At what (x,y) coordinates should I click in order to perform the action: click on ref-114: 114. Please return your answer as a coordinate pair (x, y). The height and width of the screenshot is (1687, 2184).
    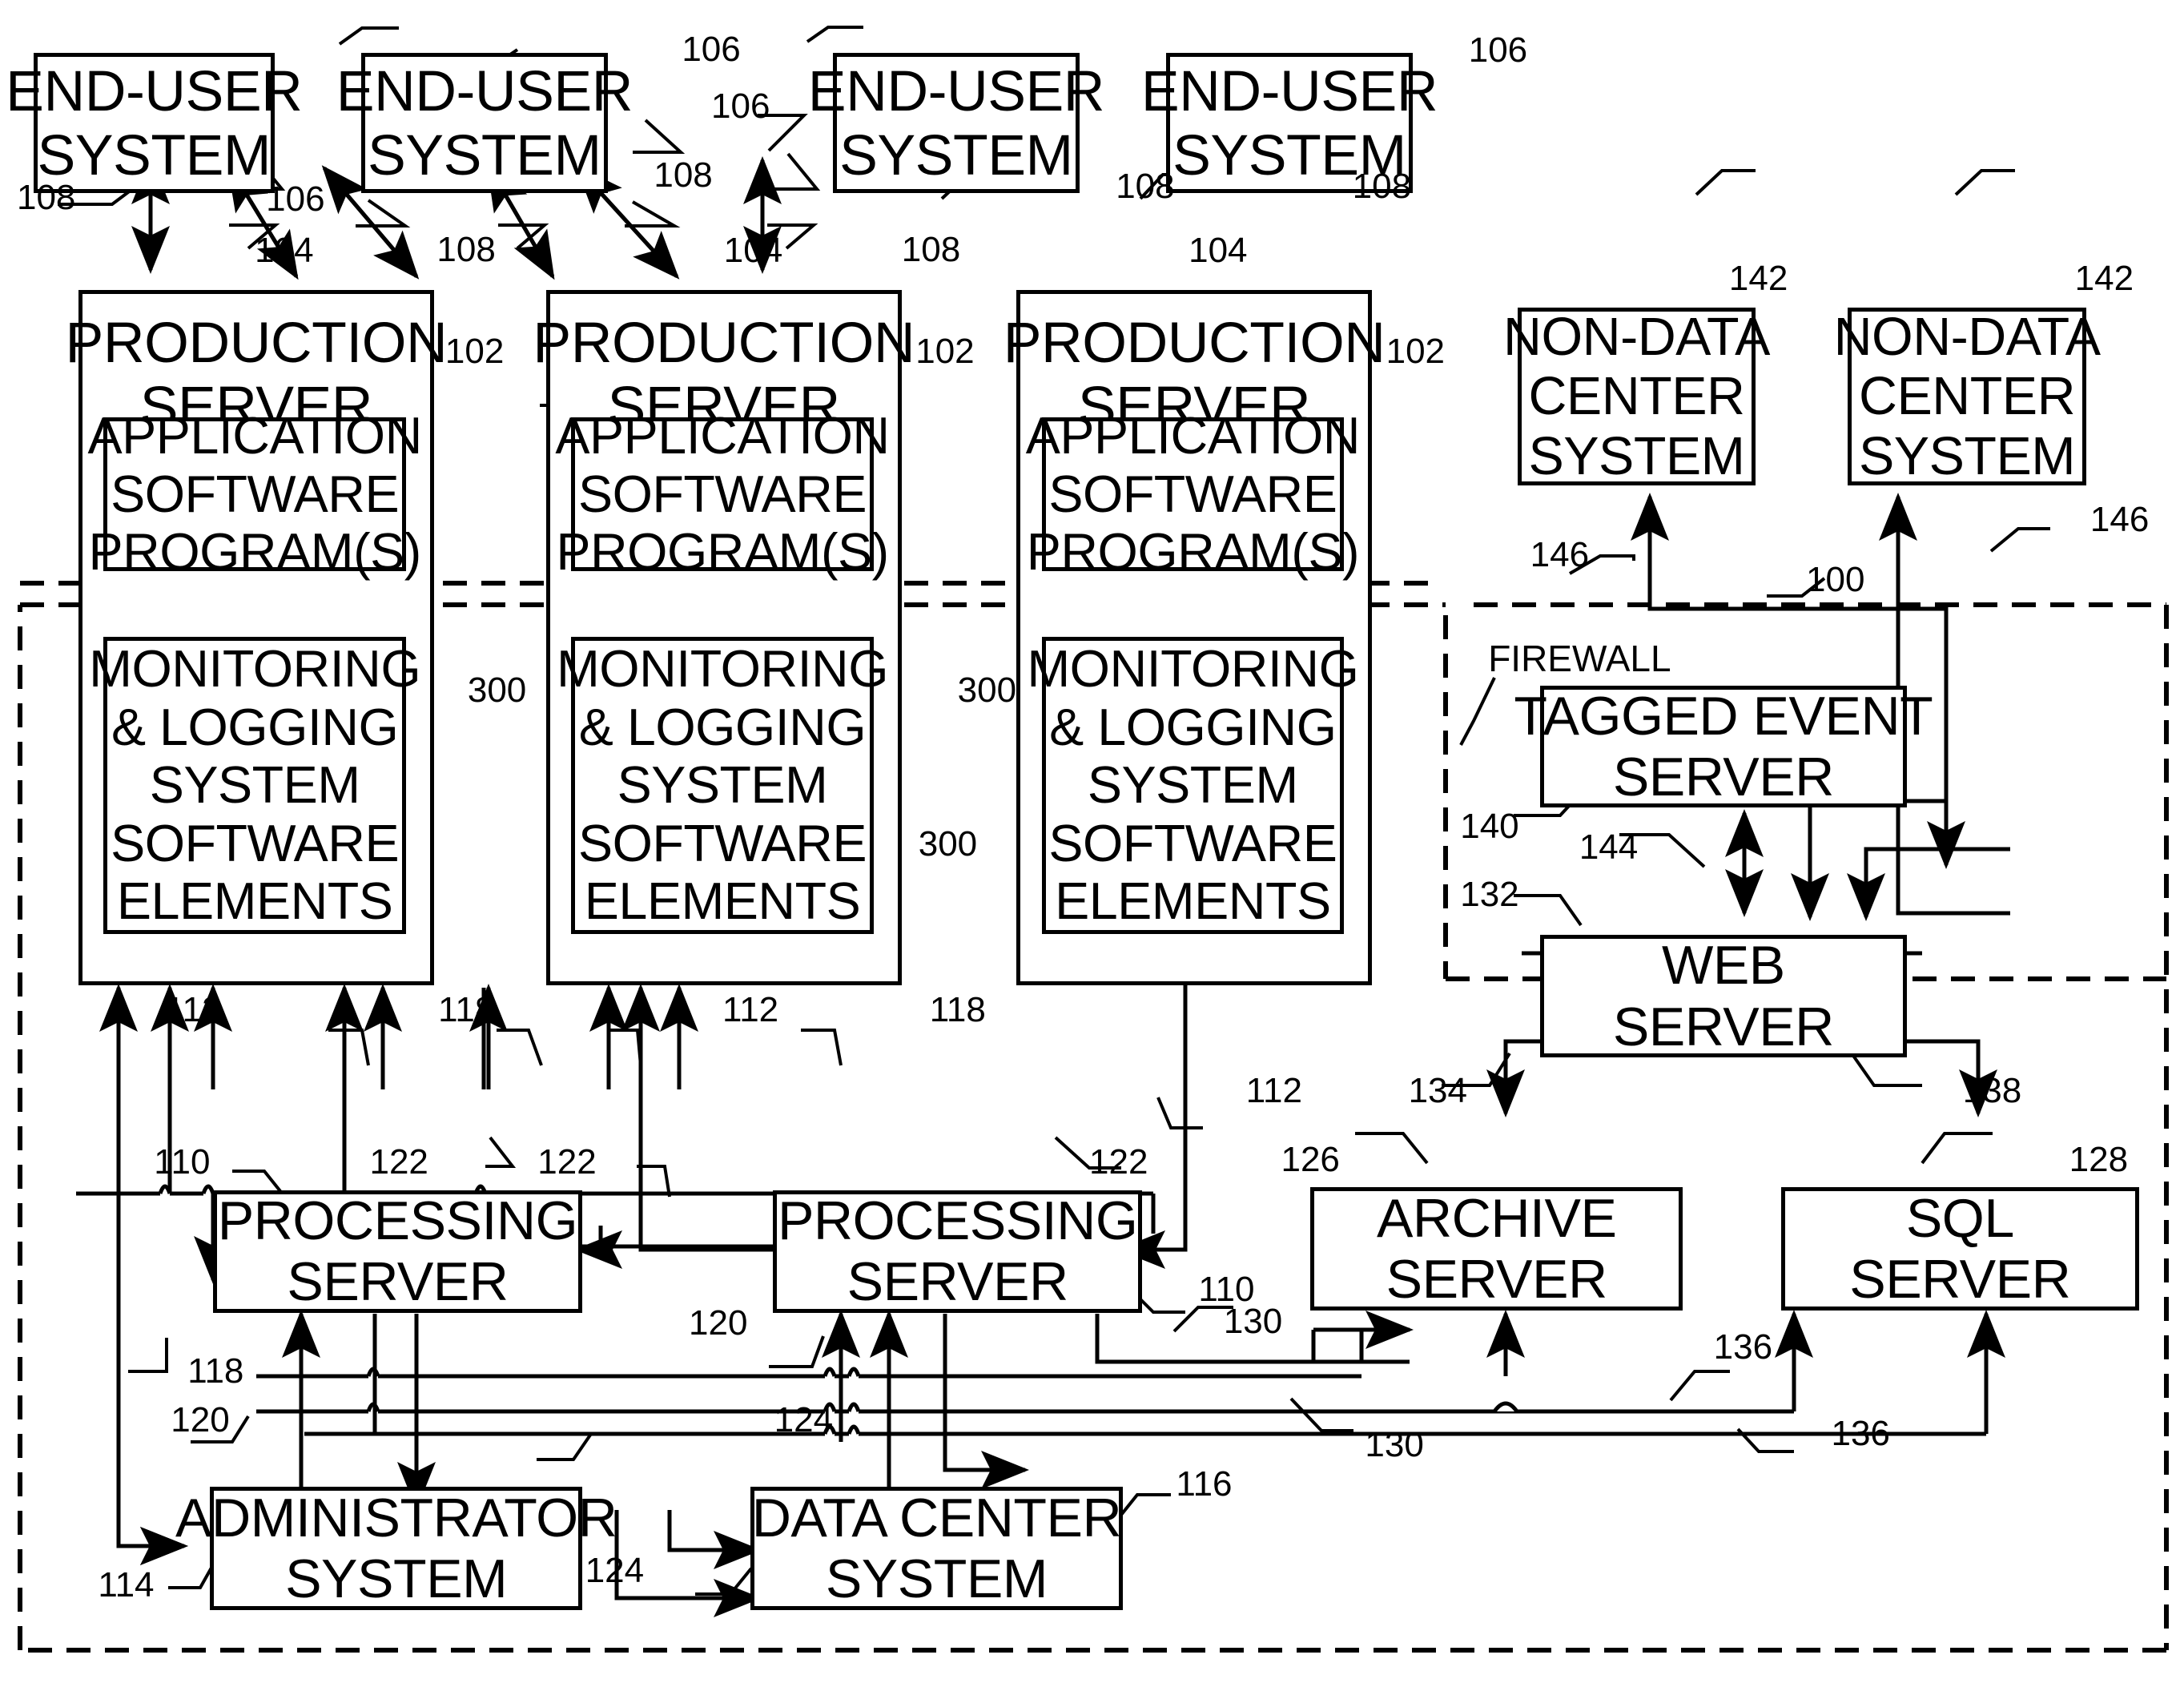
    Looking at the image, I should click on (126, 1584).